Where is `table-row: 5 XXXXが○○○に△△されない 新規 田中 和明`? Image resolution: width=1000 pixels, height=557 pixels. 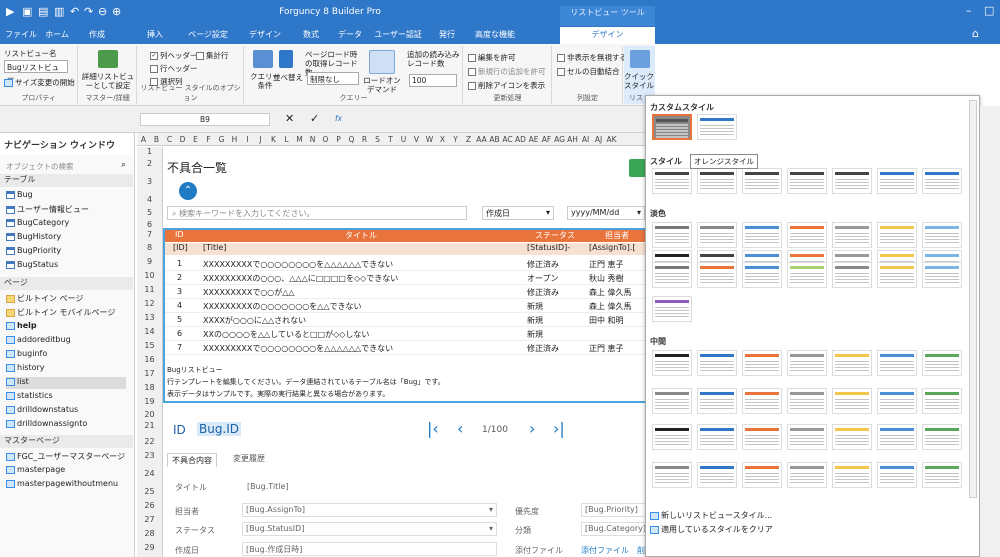 table-row: 5 XXXXが○○○に△△されない 新規 田中 和明 is located at coordinates (410, 320).